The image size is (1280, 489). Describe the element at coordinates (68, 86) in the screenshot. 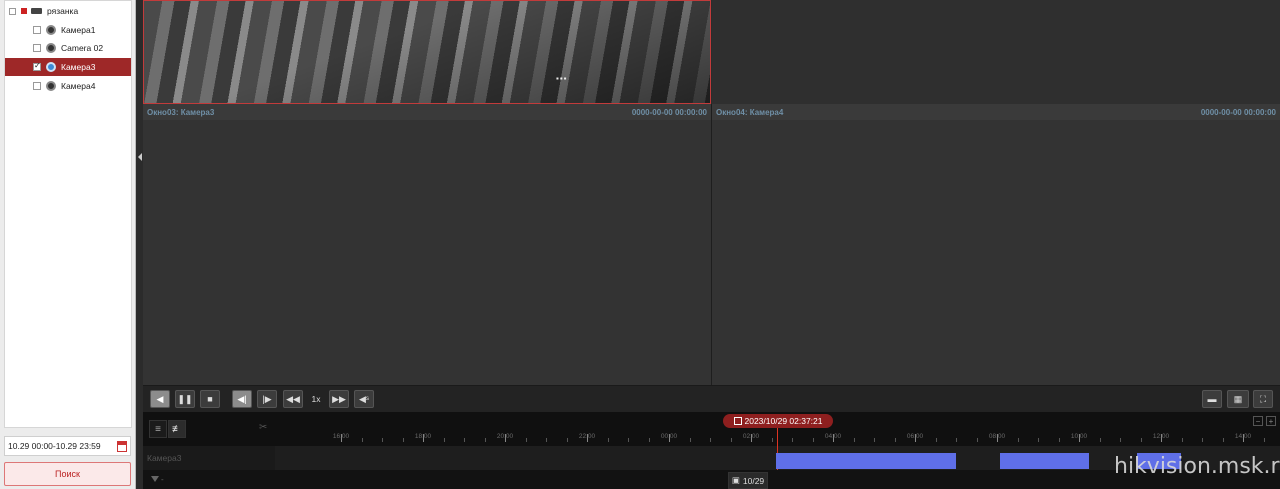

I see `tree-item-camera4: Камера4` at that location.